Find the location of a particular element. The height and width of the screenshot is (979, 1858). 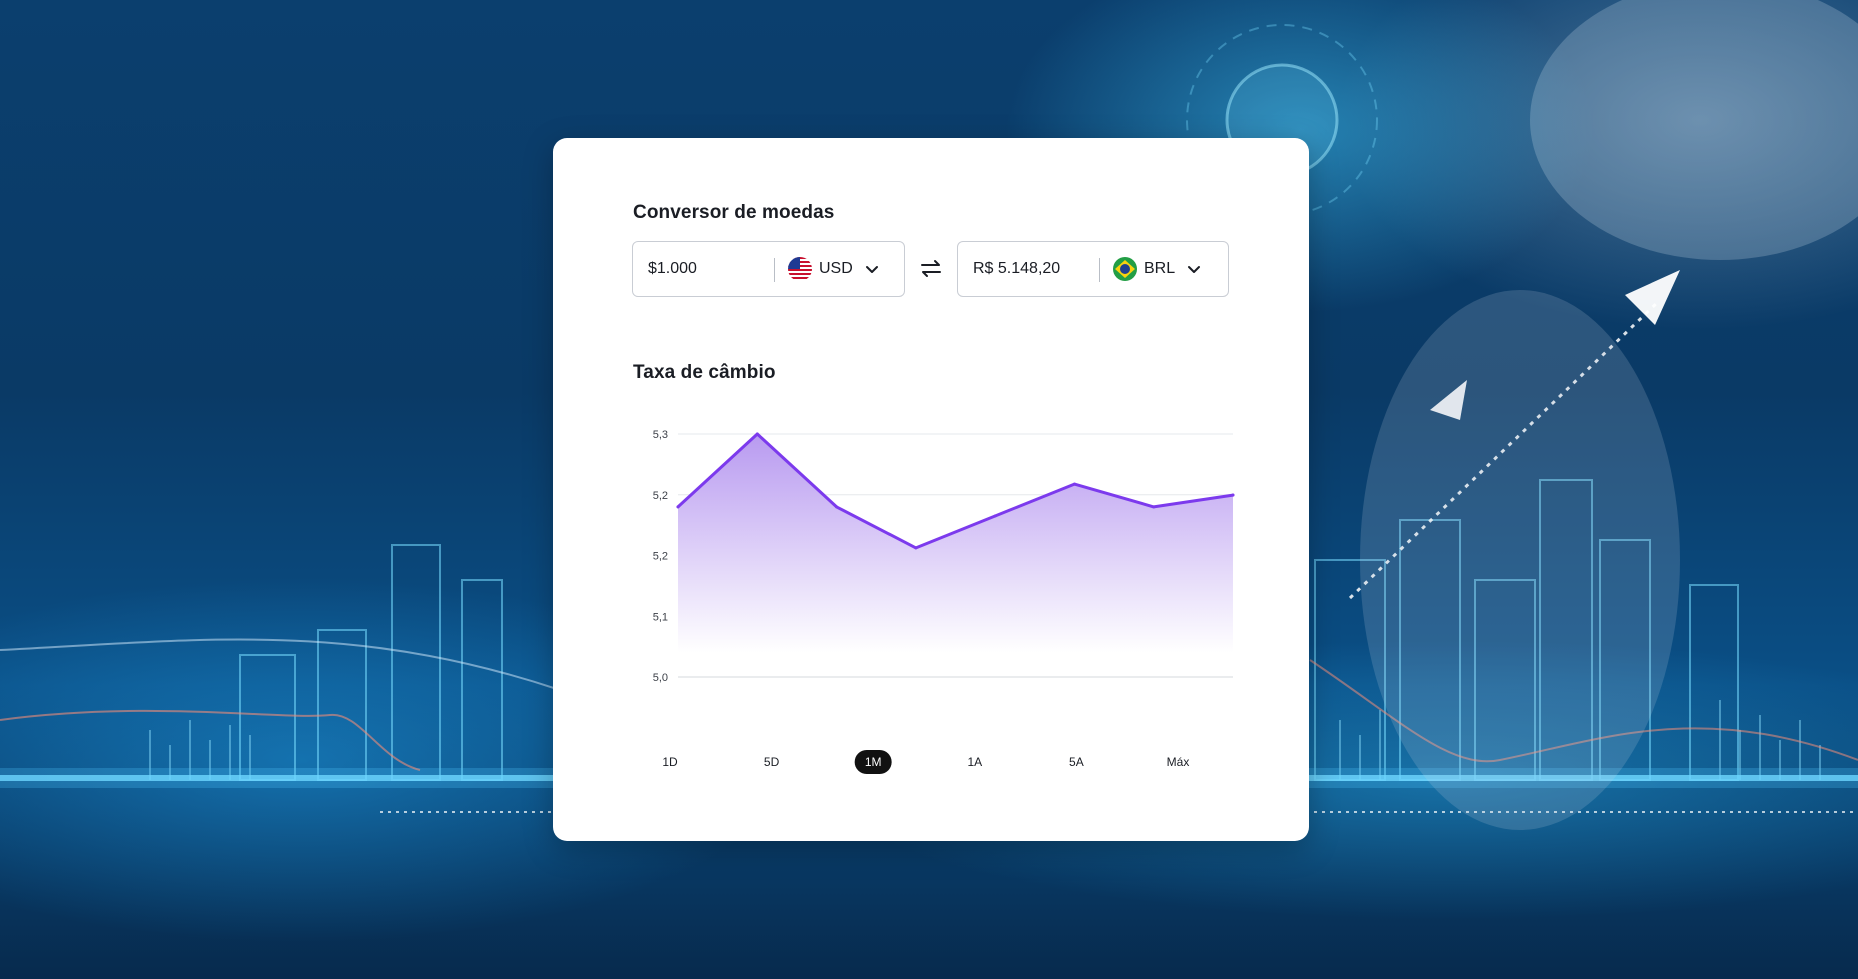

from-currency-code: USD is located at coordinates (836, 268).